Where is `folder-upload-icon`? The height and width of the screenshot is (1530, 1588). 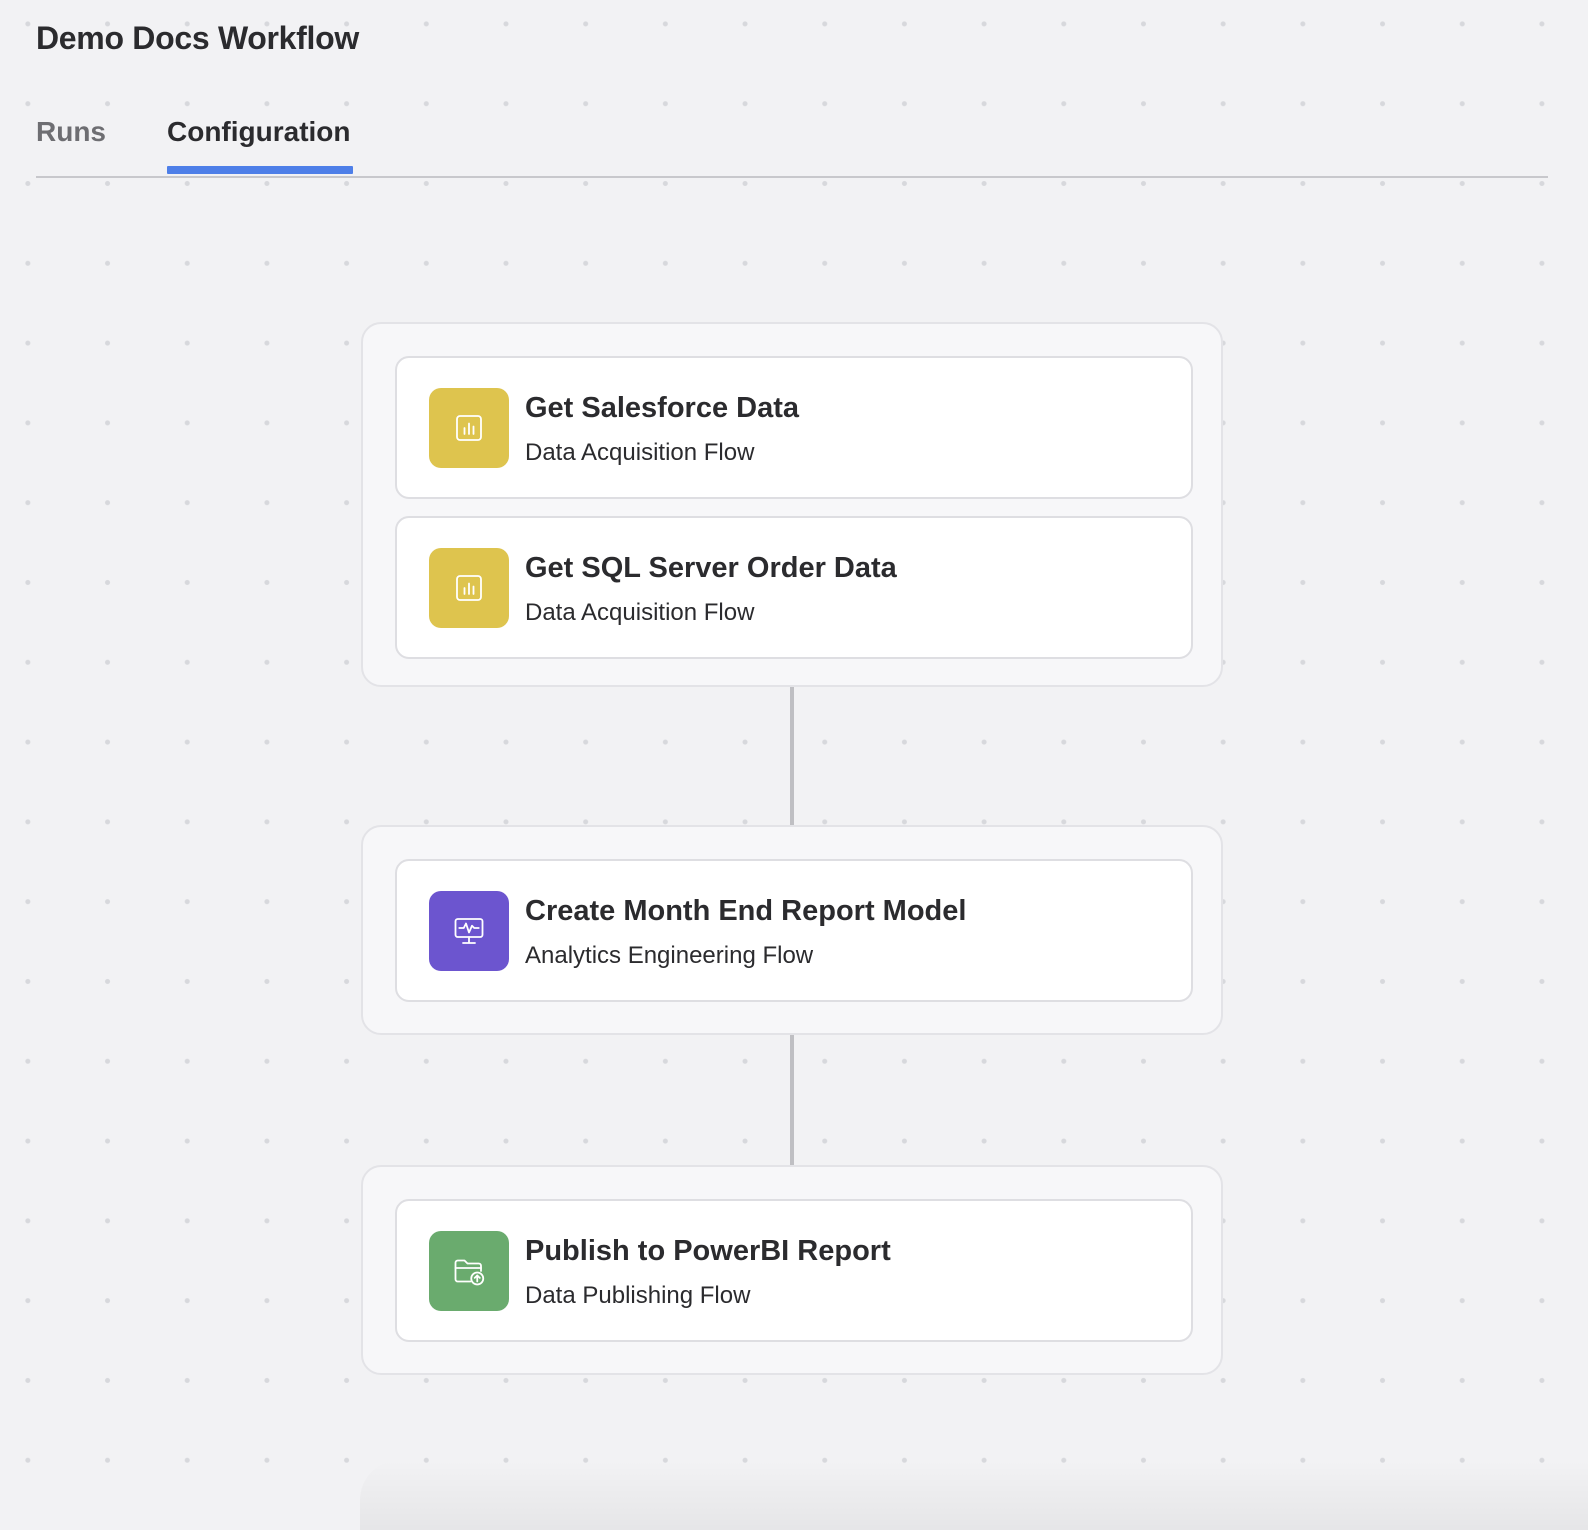
folder-upload-icon is located at coordinates (469, 1271).